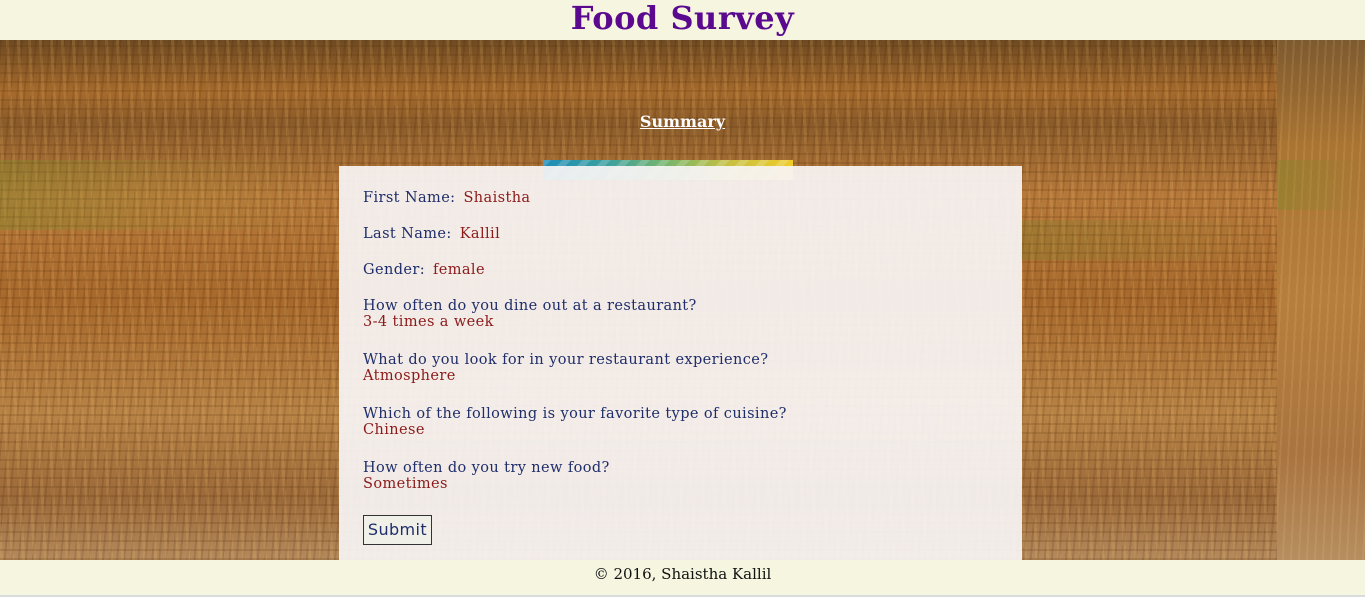  Describe the element at coordinates (458, 270) in the screenshot. I see `gender-value: female` at that location.